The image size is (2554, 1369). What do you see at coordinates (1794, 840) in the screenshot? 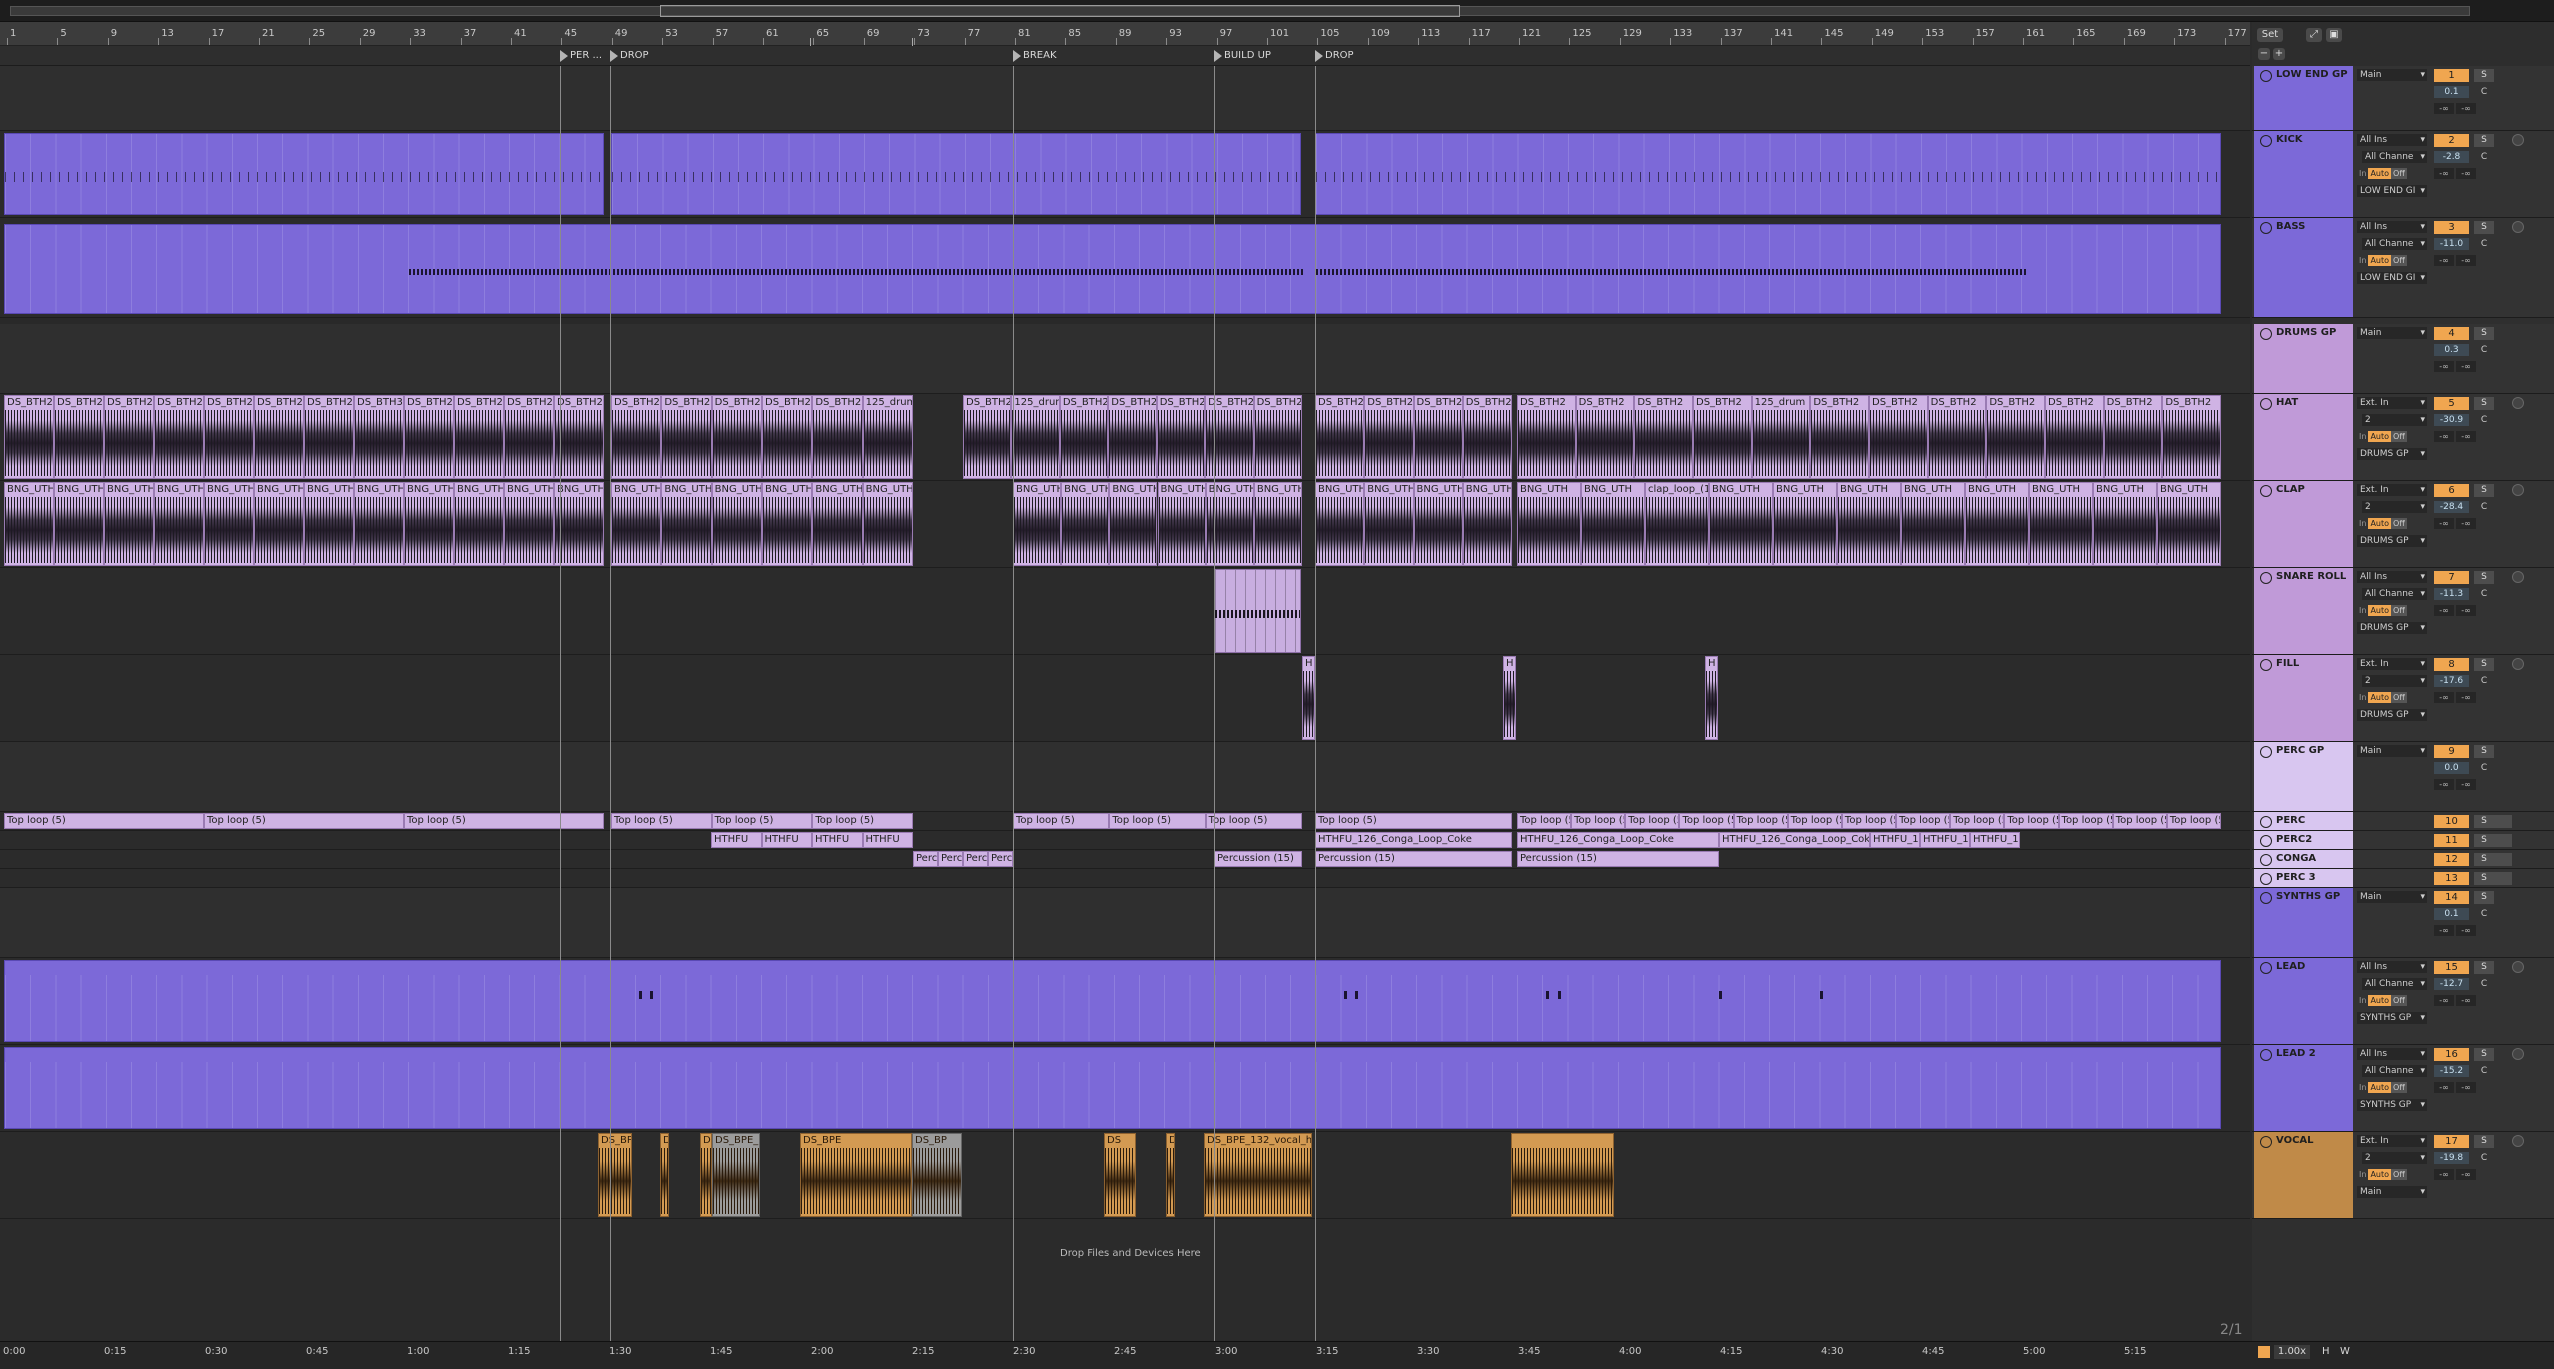
I see `perc2-clip: HTHFU_126_Conga_Loop_Coke` at bounding box center [1794, 840].